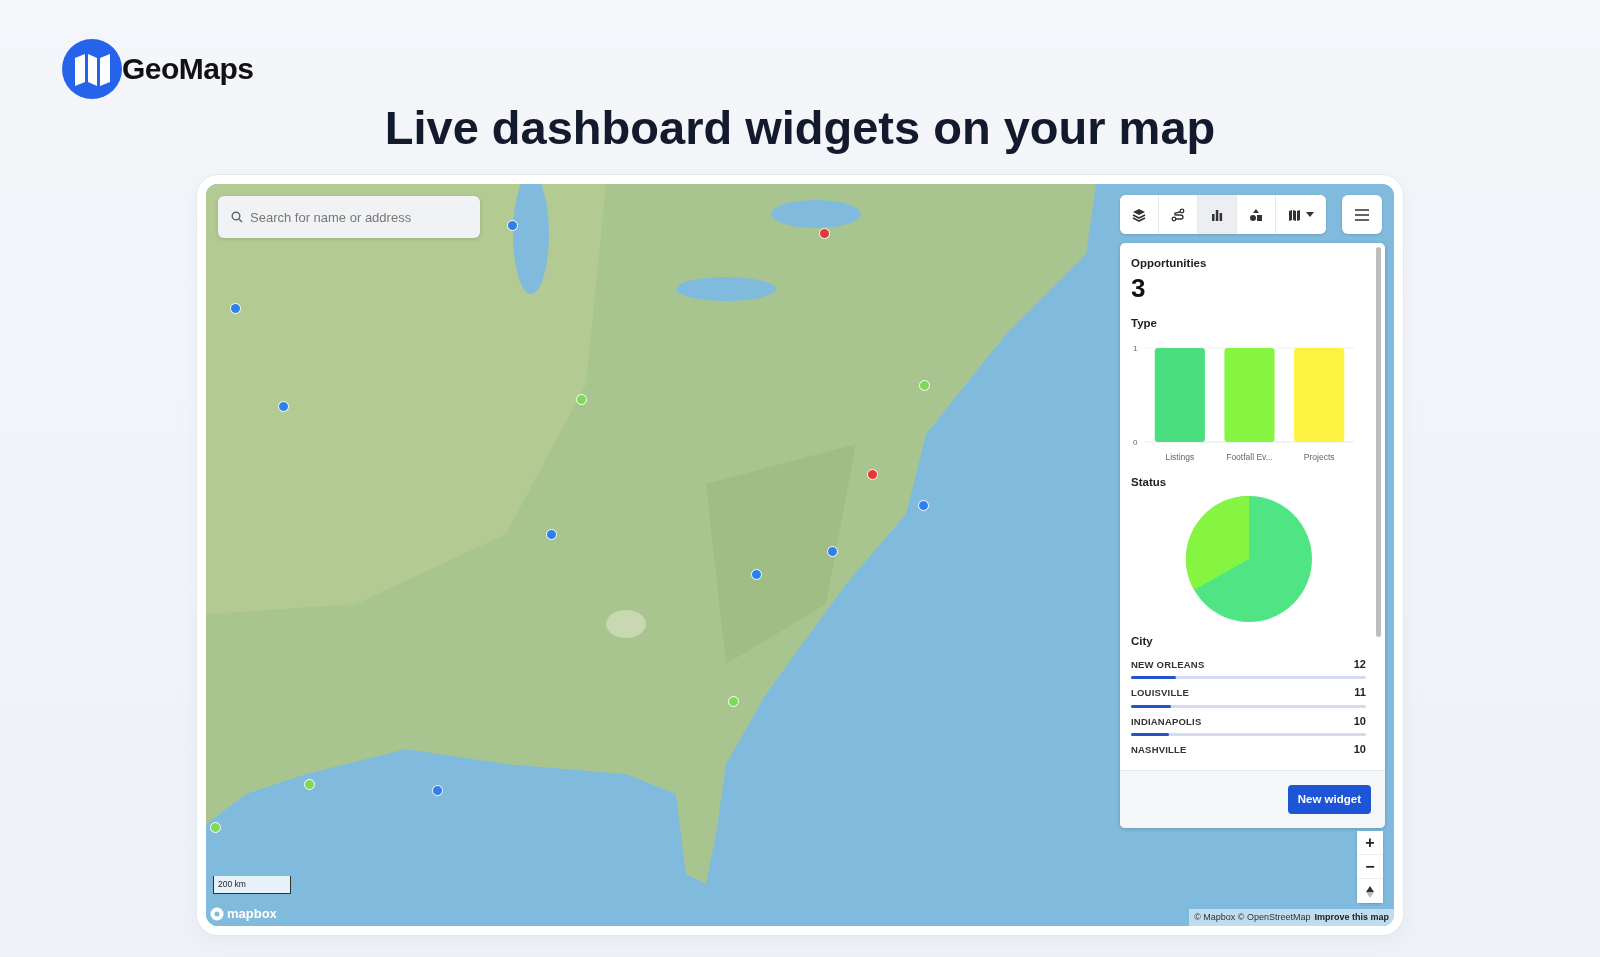 The height and width of the screenshot is (957, 1600). Describe the element at coordinates (1166, 721) in the screenshot. I see `city-name: INDIANAPOLIS` at that location.